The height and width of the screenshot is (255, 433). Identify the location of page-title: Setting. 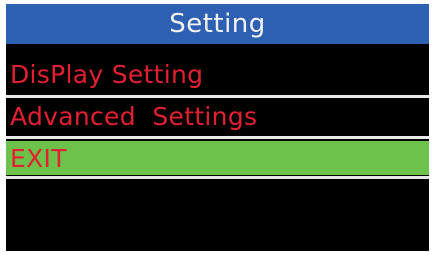
(217, 24).